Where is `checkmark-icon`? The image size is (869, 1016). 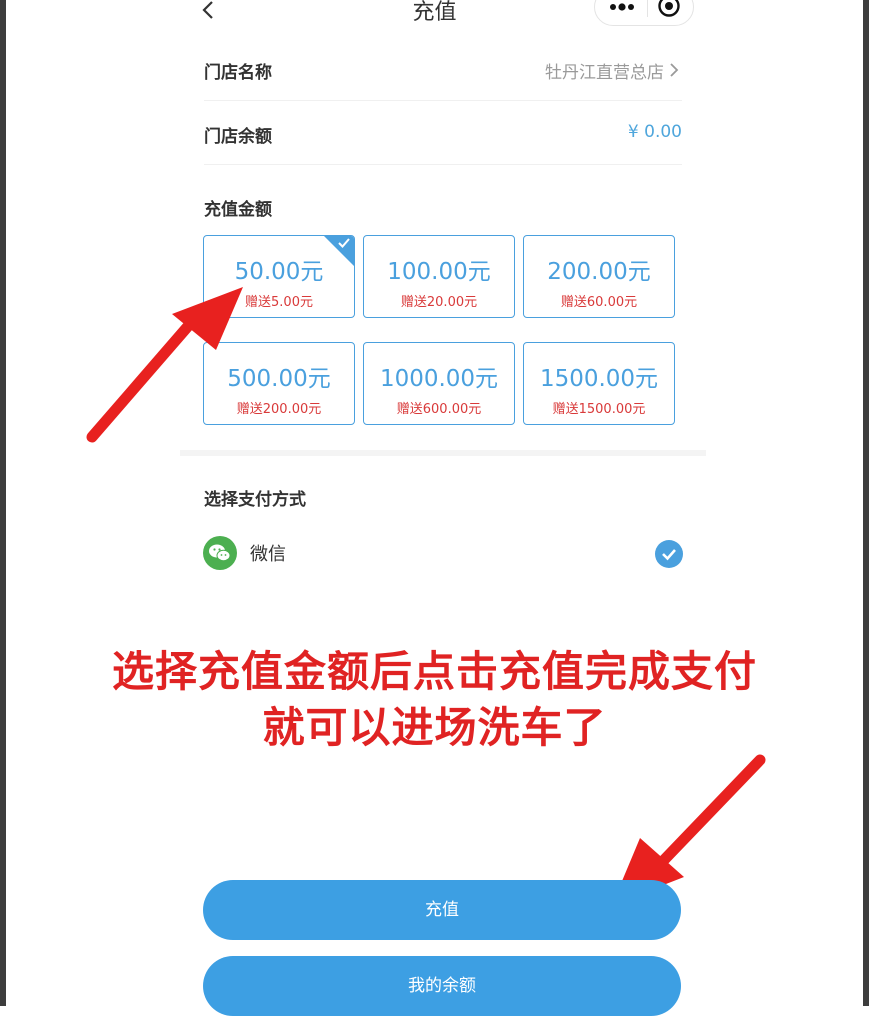 checkmark-icon is located at coordinates (344, 243).